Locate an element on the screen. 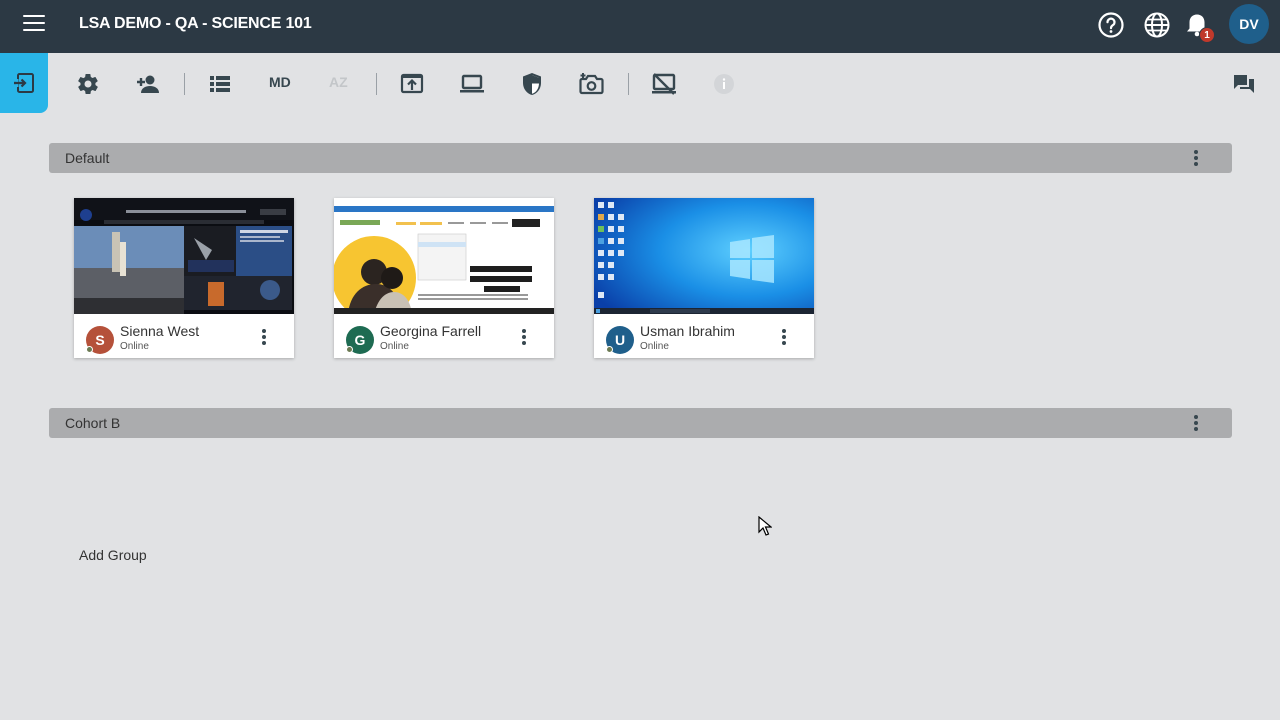 This screenshot has height=720, width=1280. chat-icon is located at coordinates (1244, 84).